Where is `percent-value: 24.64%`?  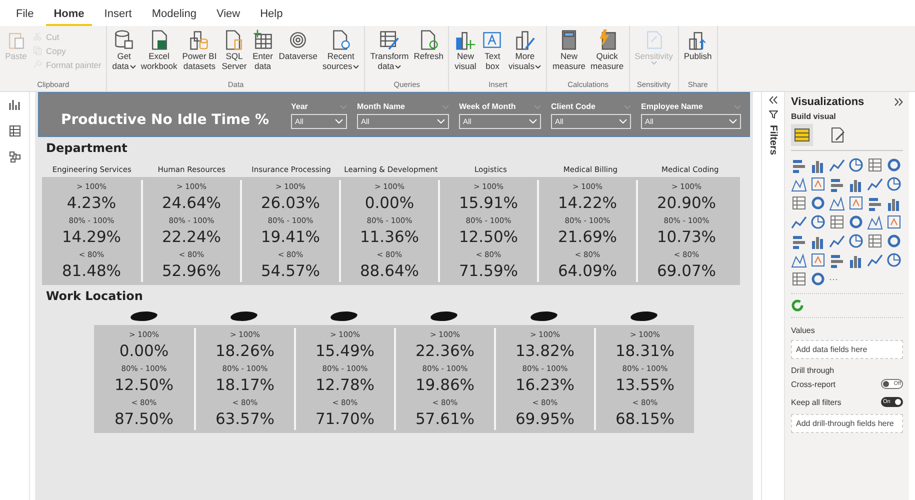 percent-value: 24.64% is located at coordinates (192, 203).